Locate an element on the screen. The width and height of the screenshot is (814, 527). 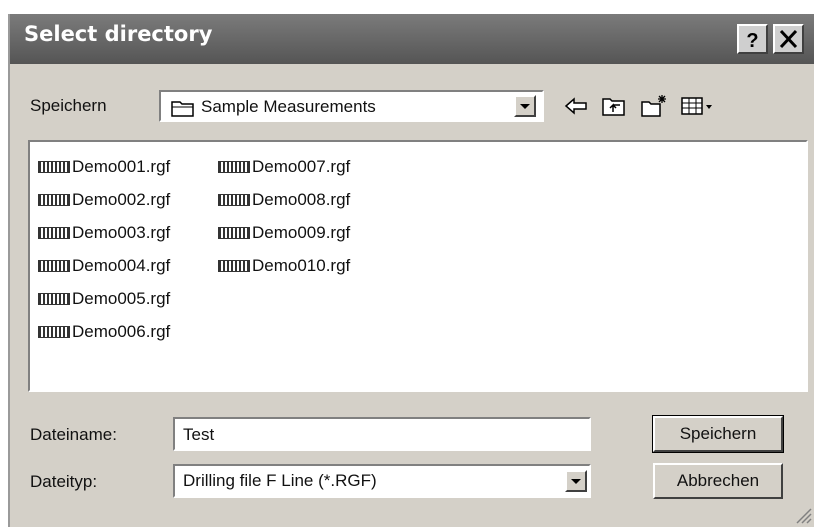
file-item: Demo008.rgf is located at coordinates (284, 199).